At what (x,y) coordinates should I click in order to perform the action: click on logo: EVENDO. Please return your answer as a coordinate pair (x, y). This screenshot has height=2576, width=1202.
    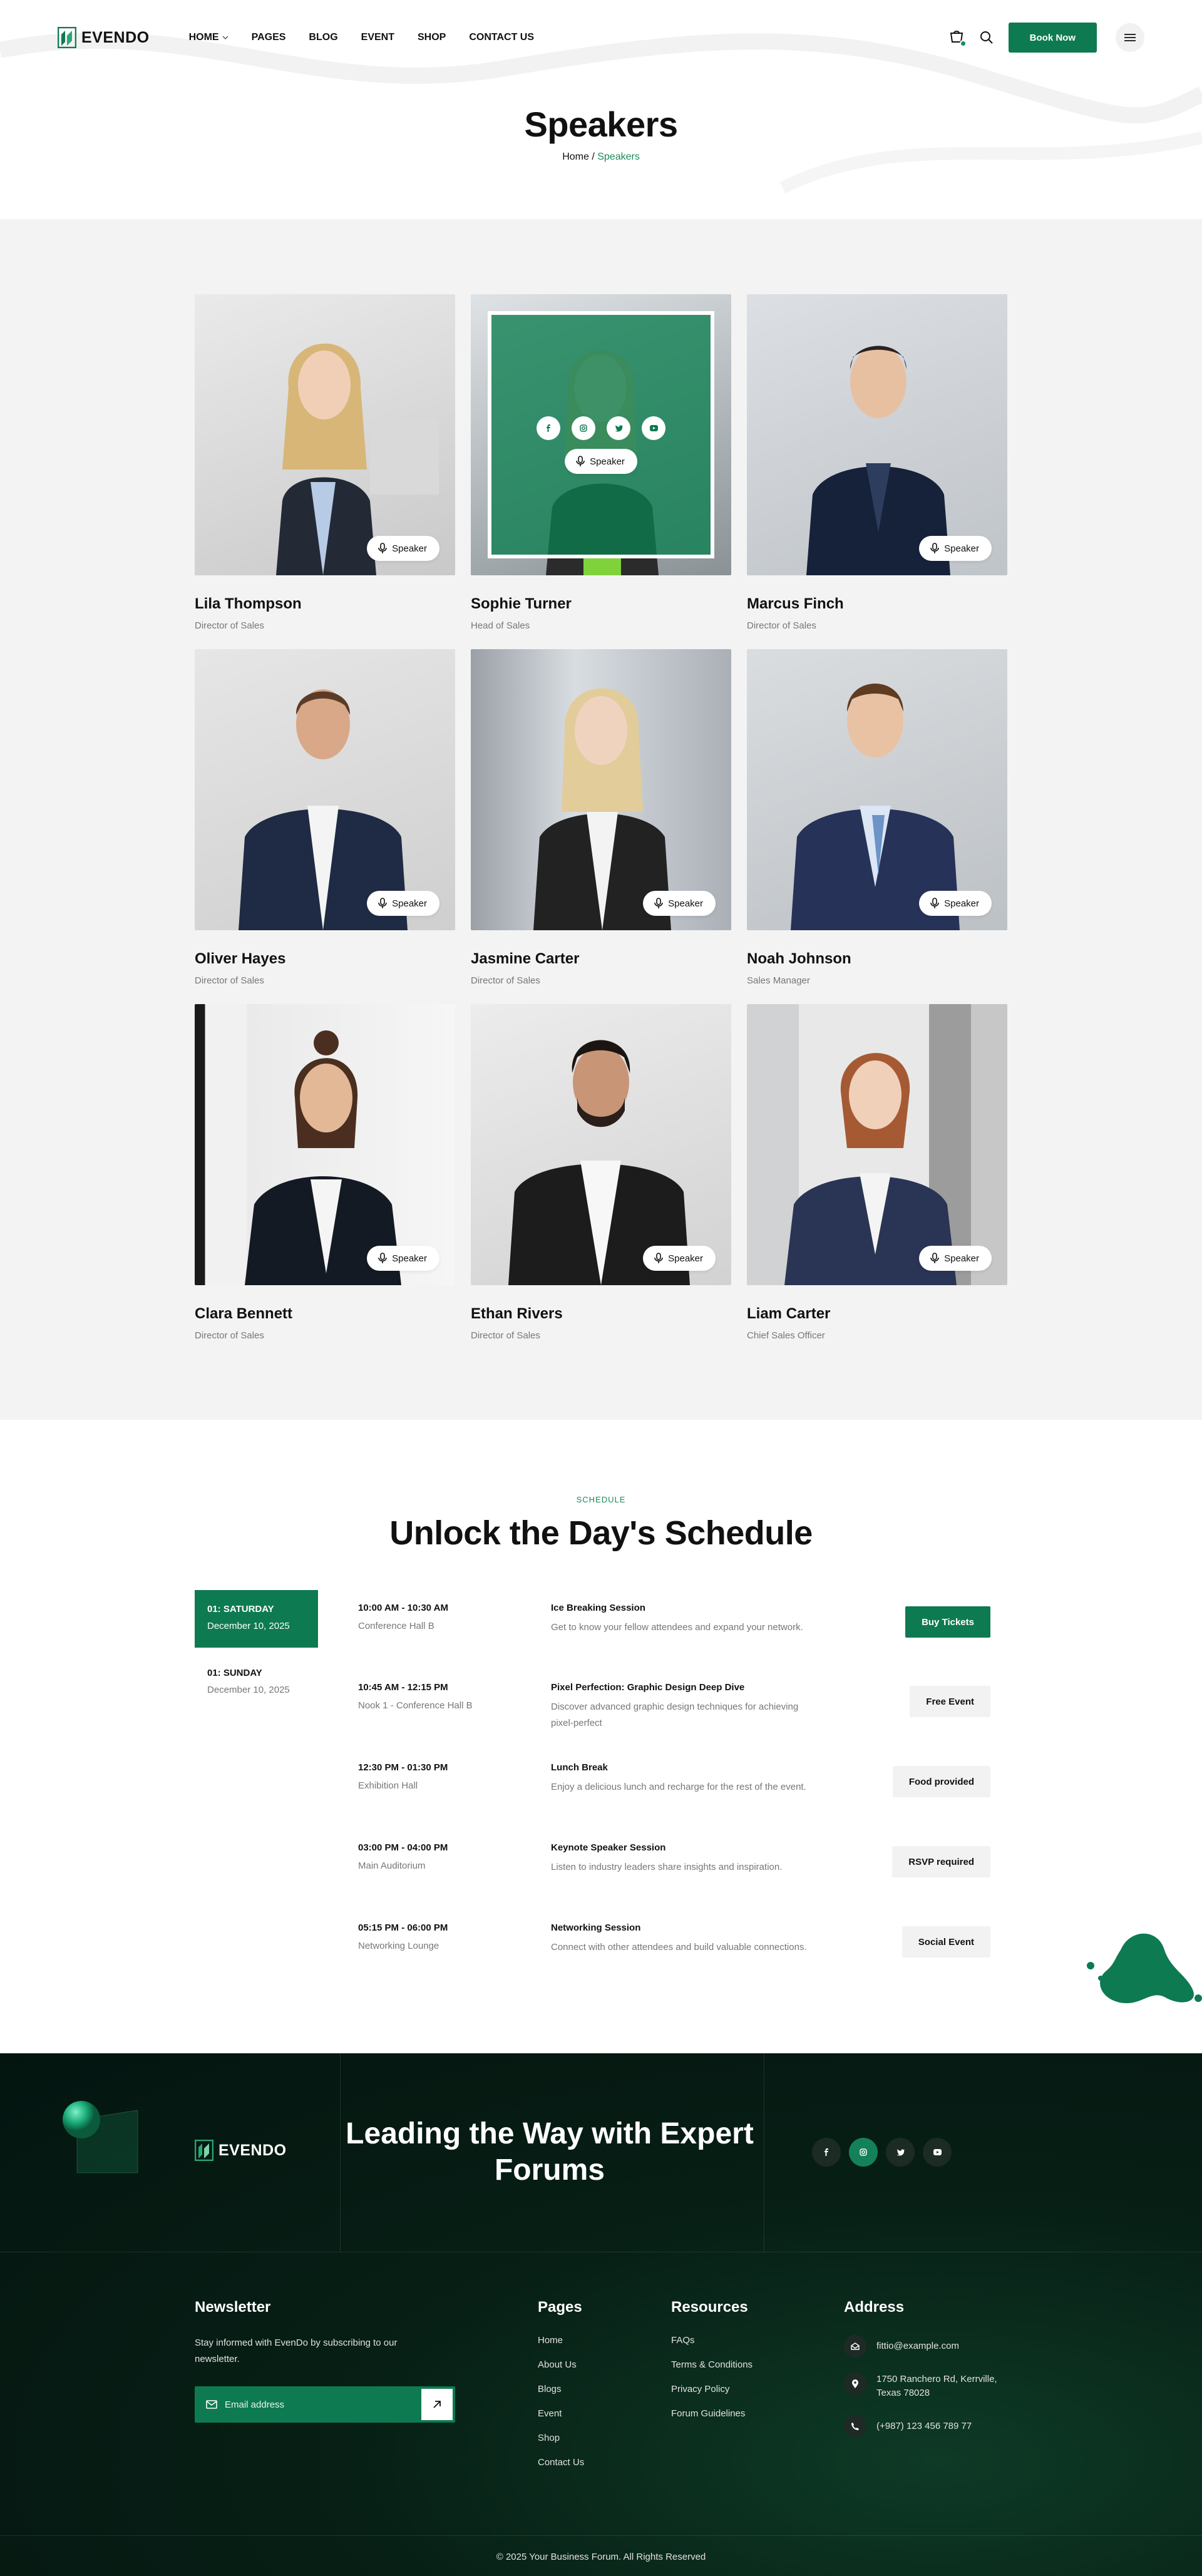
    Looking at the image, I should click on (104, 37).